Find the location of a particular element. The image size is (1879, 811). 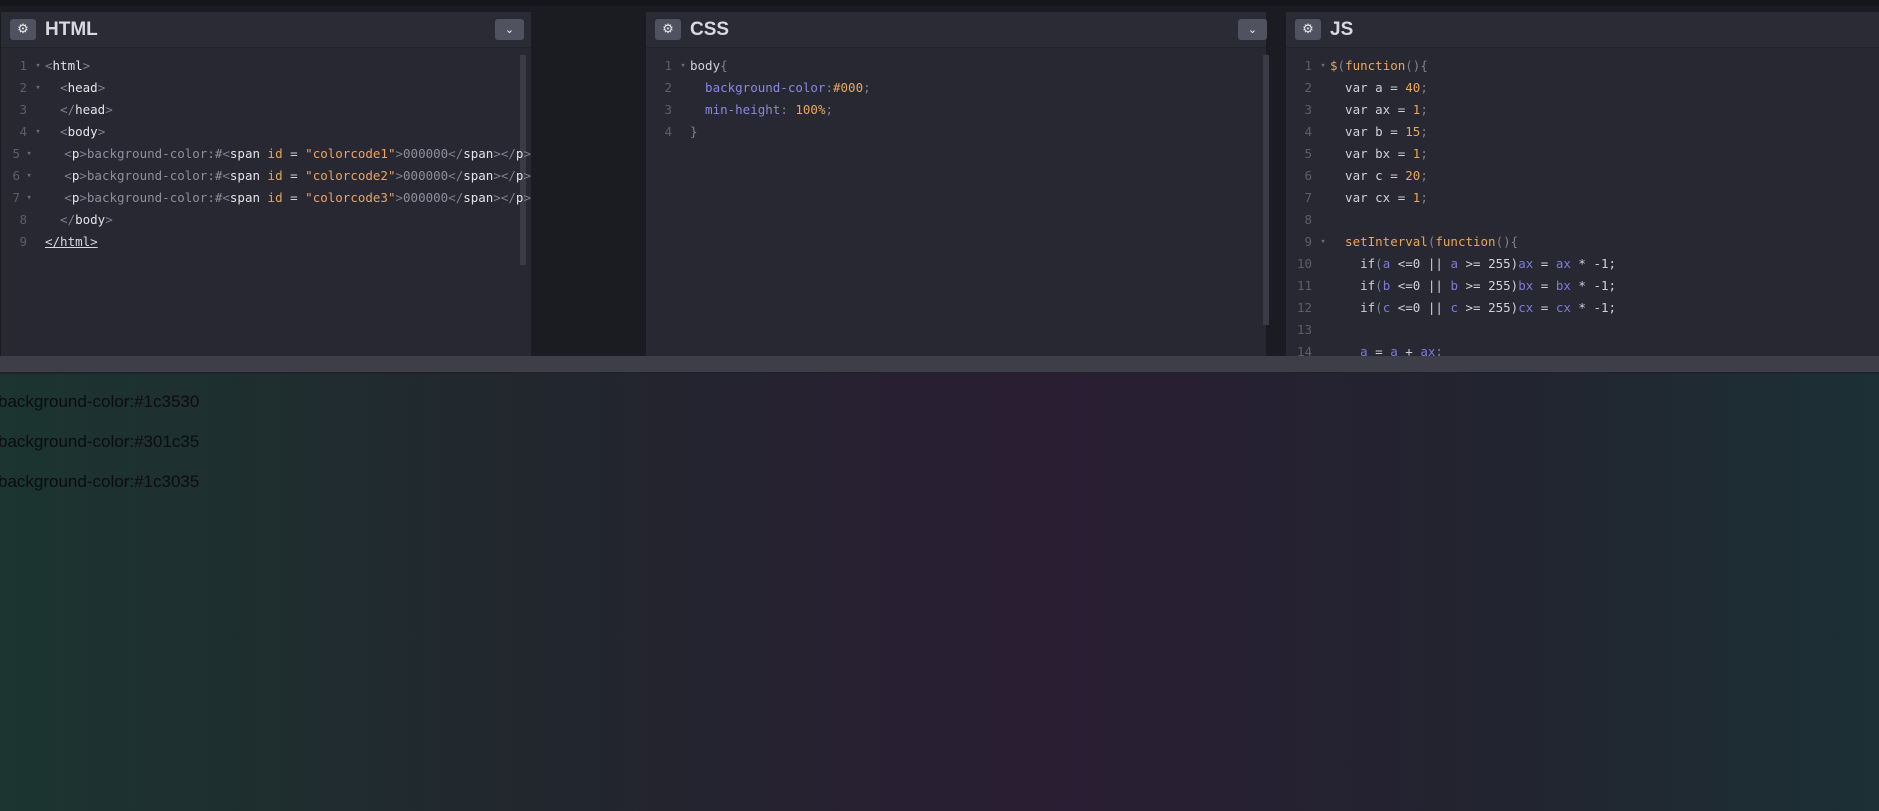

code-line: 3 </head > is located at coordinates (66, 109).